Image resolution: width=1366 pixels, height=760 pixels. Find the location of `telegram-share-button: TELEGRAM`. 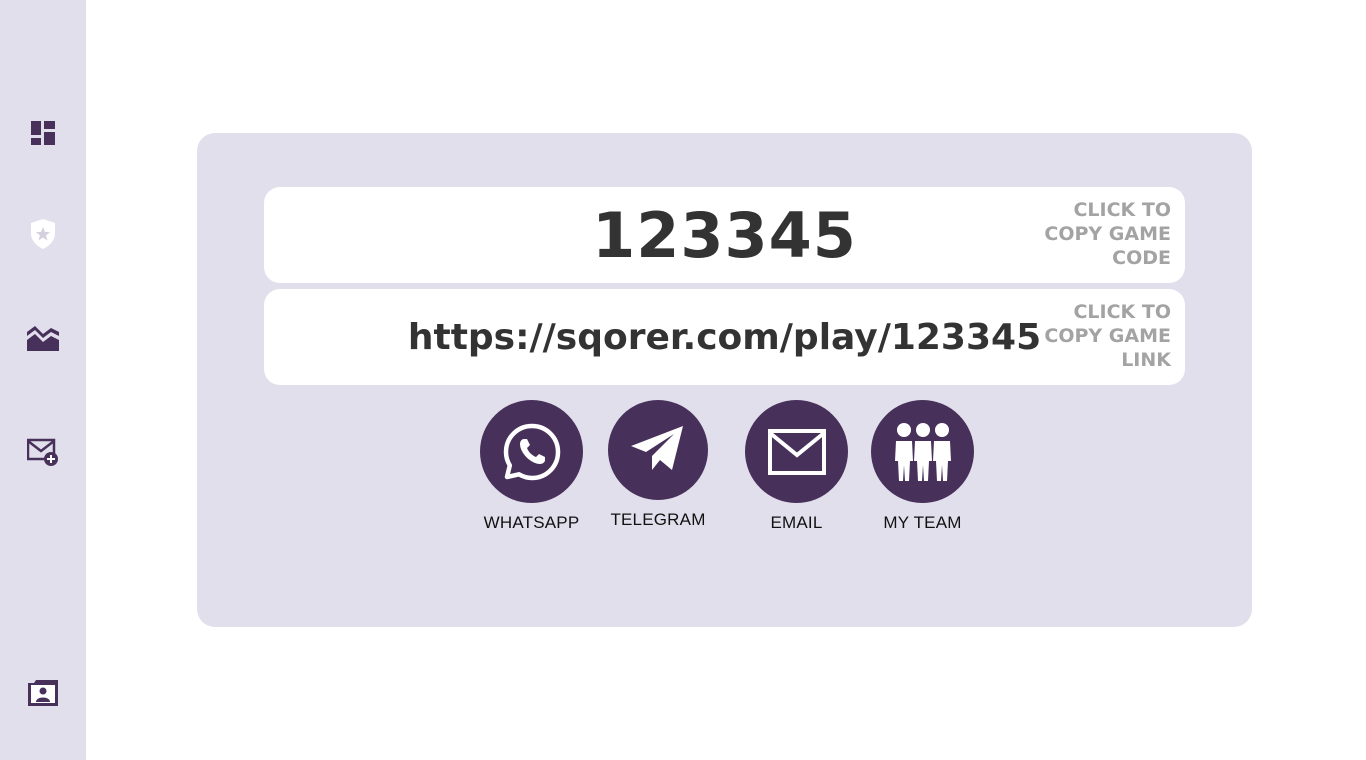

telegram-share-button: TELEGRAM is located at coordinates (658, 465).